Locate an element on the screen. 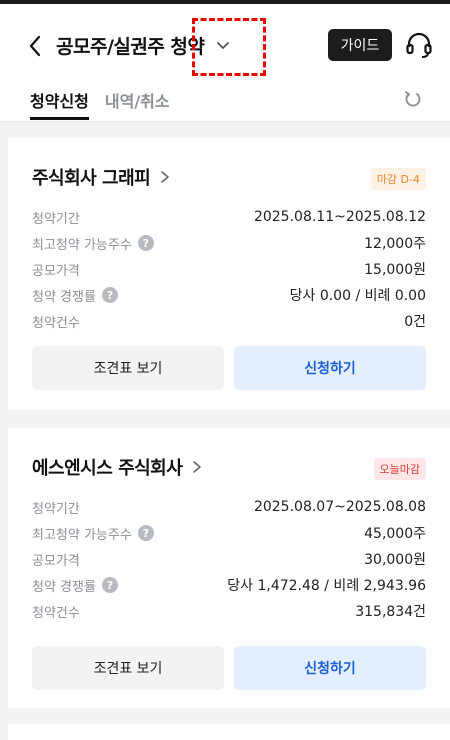 This screenshot has width=450, height=740. company-name: 주식회사 그래피 is located at coordinates (91, 178).